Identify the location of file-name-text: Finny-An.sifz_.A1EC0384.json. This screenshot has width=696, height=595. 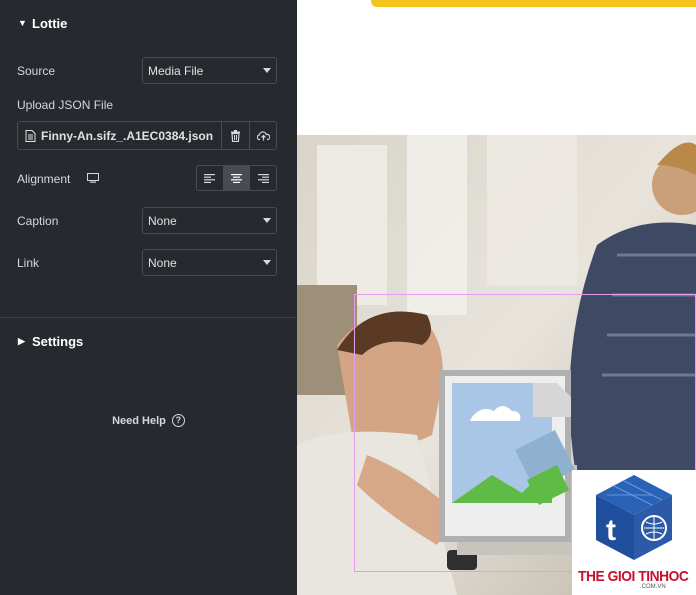
(127, 135).